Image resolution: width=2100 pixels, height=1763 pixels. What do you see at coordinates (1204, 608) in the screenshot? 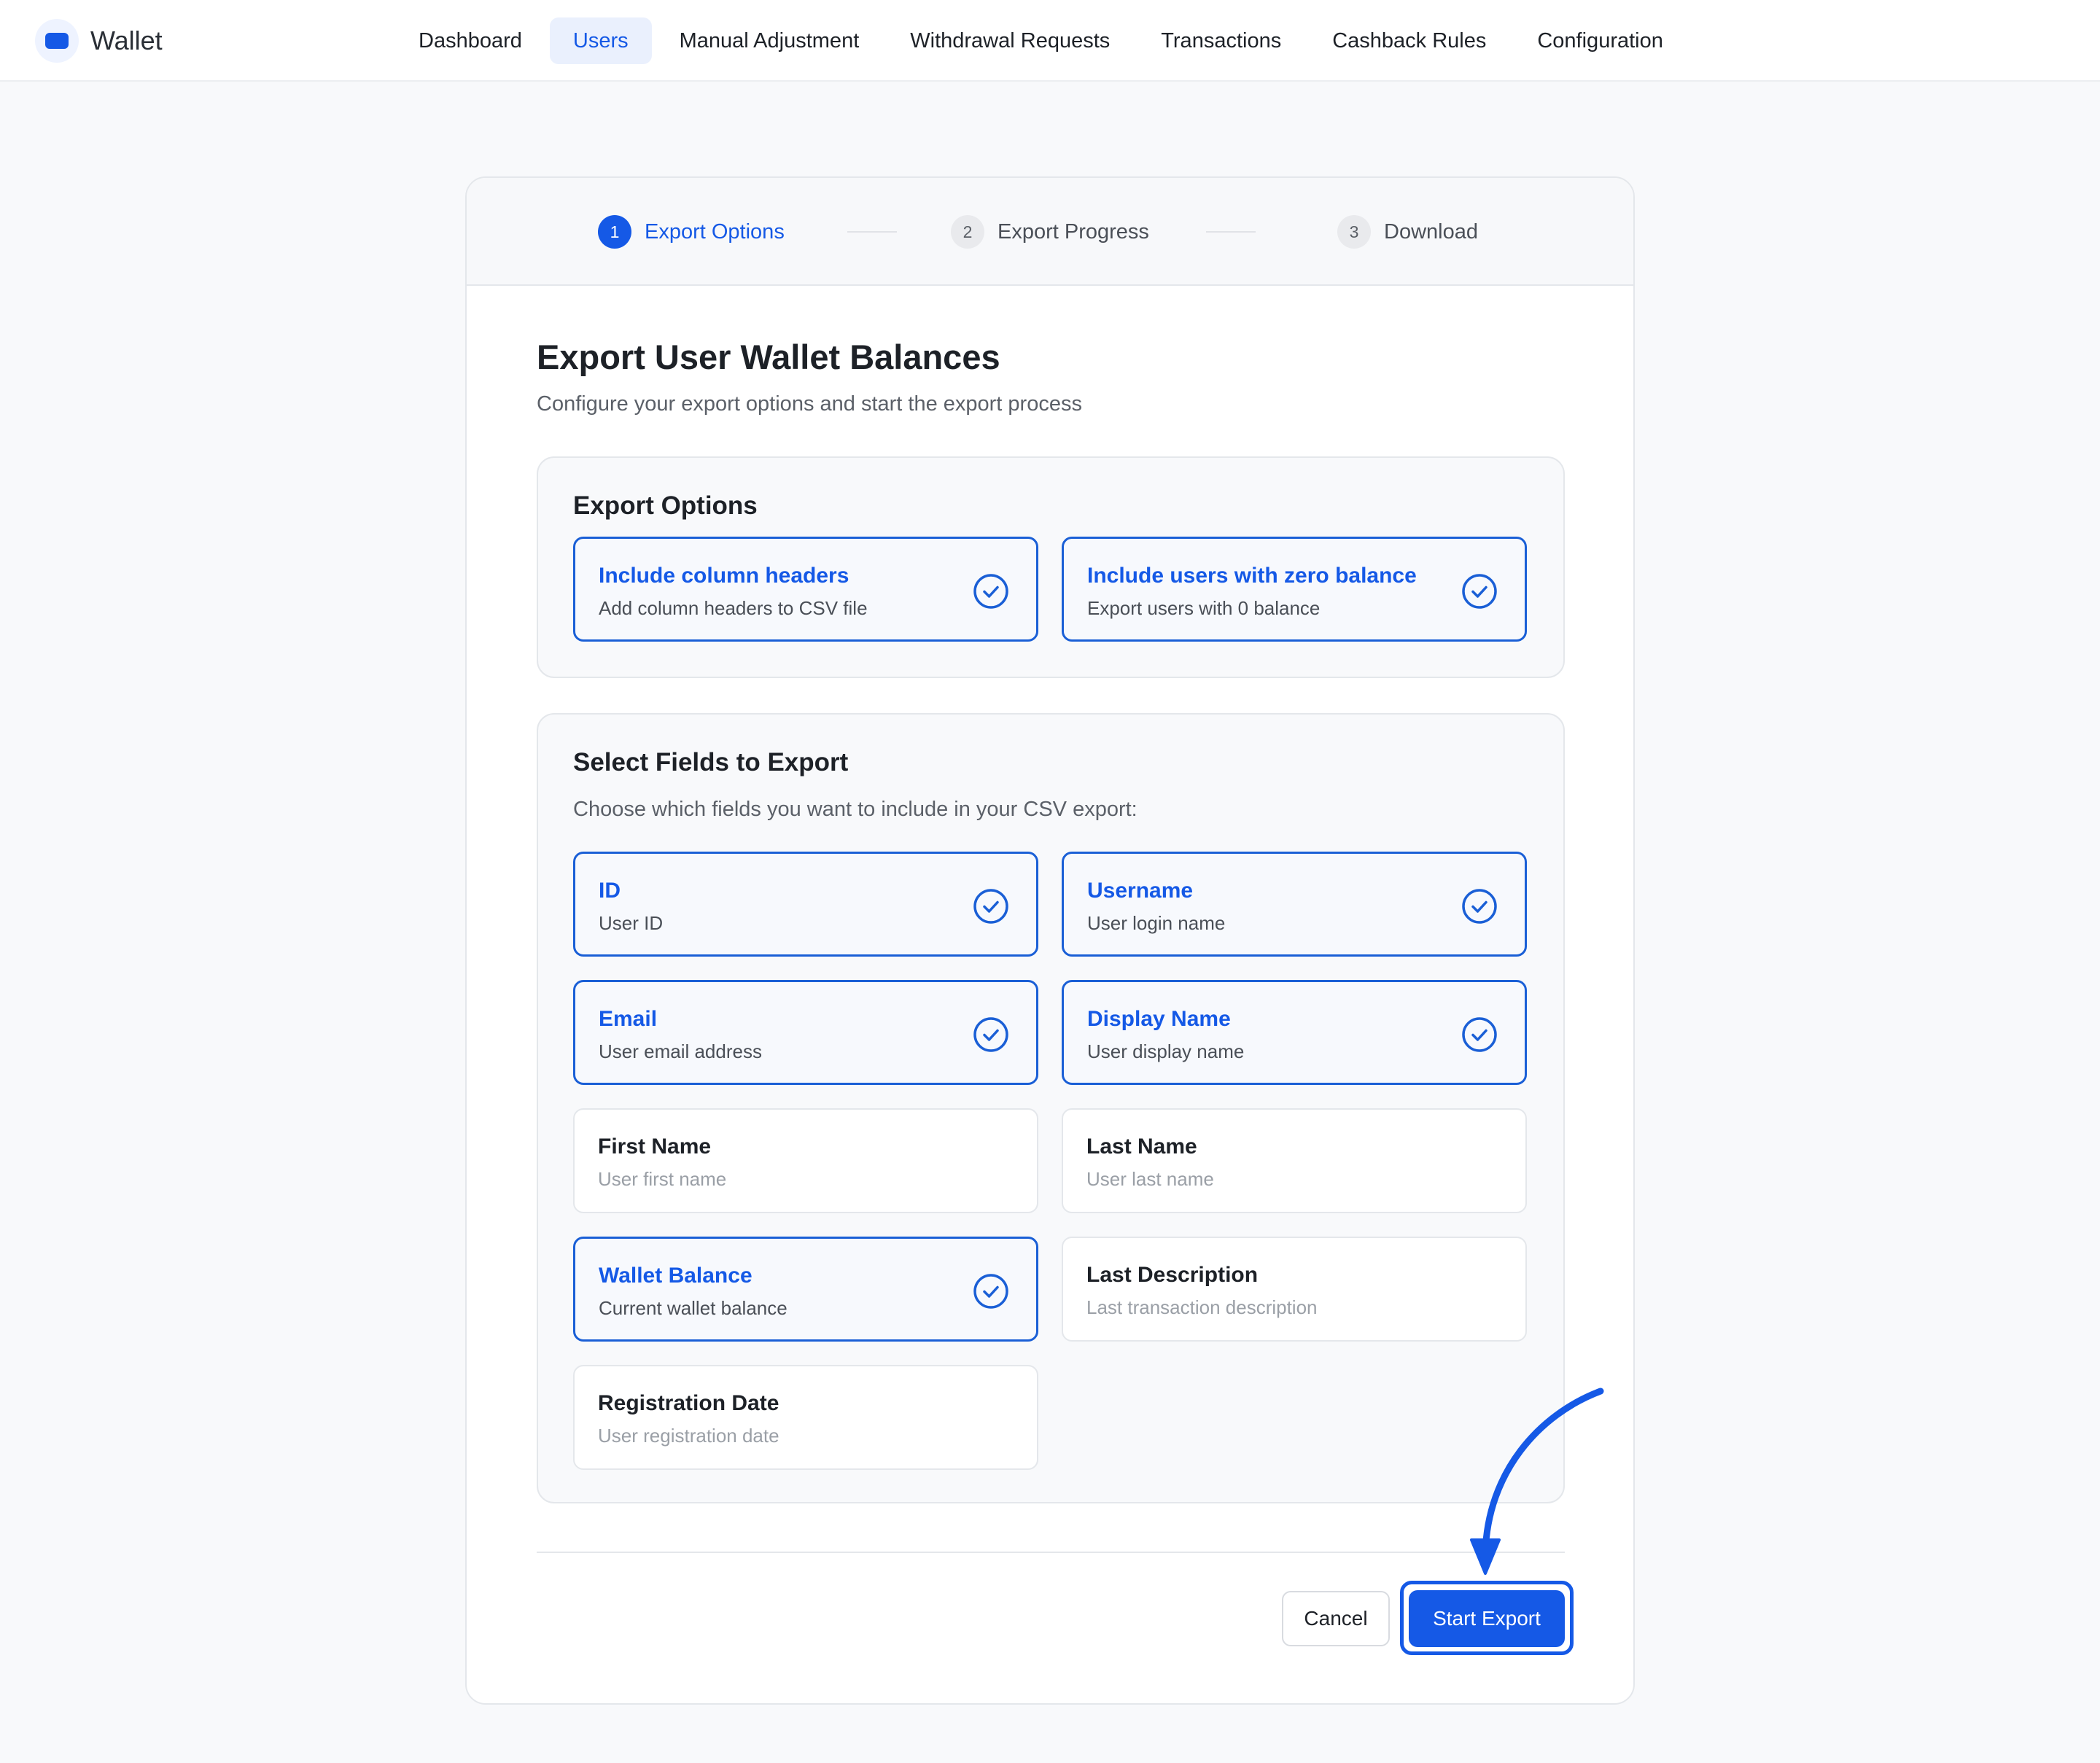
I see `option-description: Export users with 0 balance` at bounding box center [1204, 608].